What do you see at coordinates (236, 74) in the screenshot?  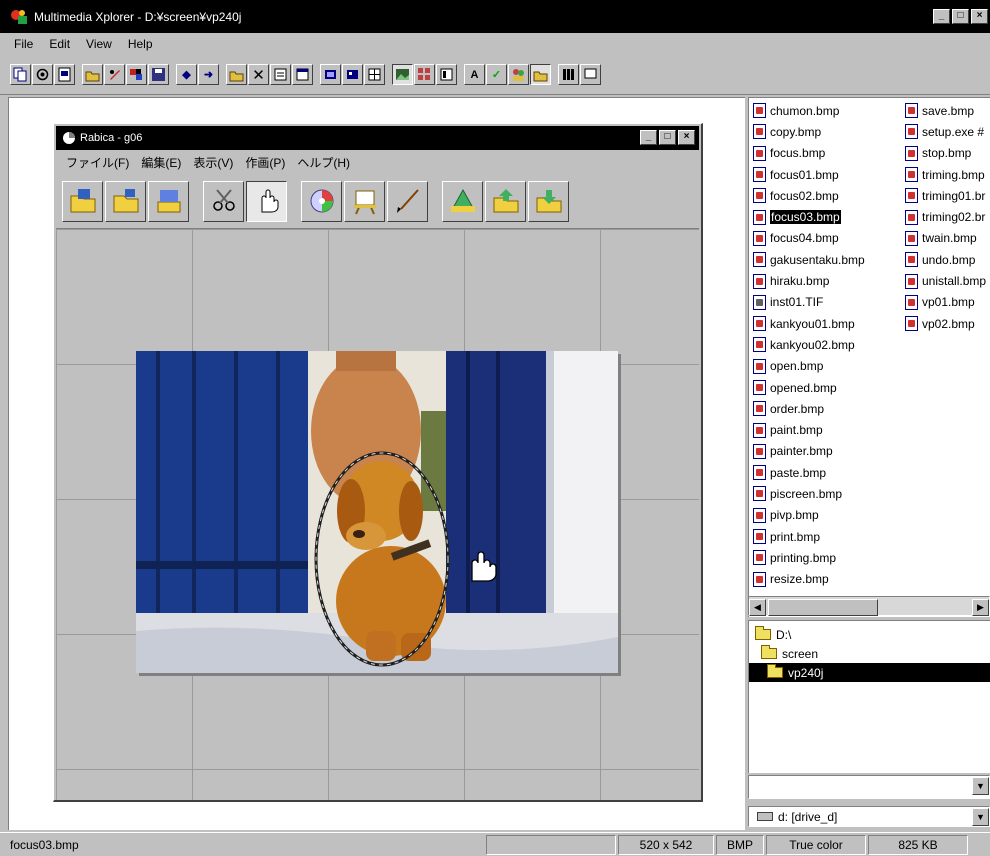 I see `folder-up-icon` at bounding box center [236, 74].